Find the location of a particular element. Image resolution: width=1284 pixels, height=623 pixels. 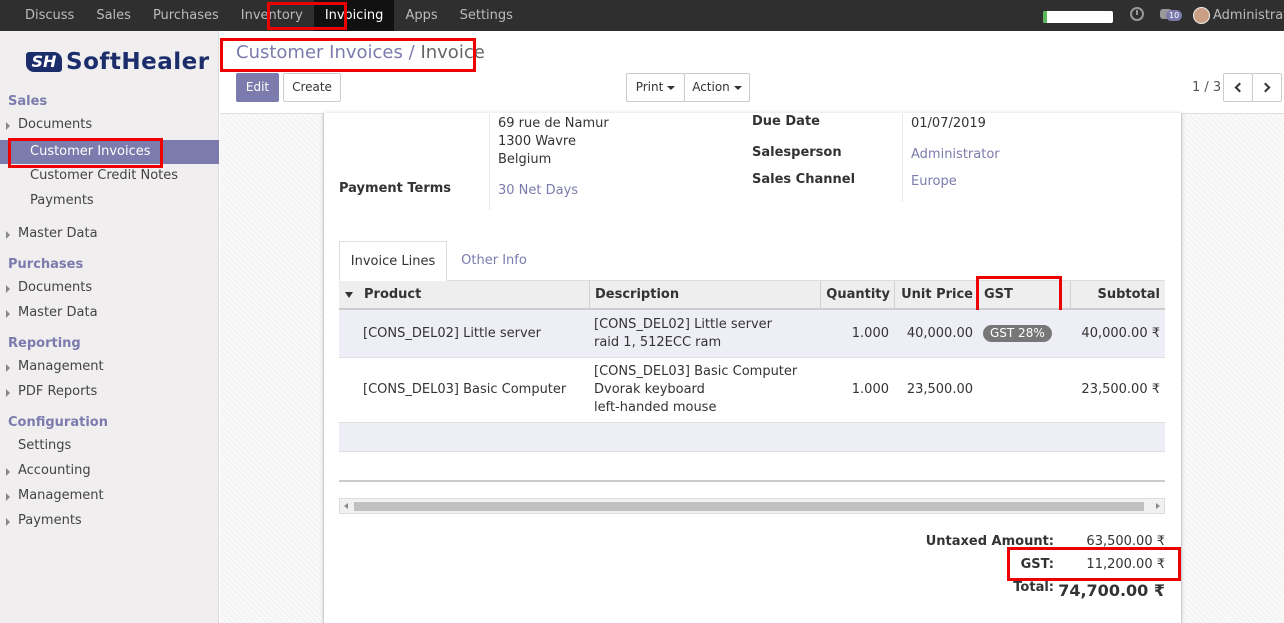

chevron-right-icon is located at coordinates (1265, 87).